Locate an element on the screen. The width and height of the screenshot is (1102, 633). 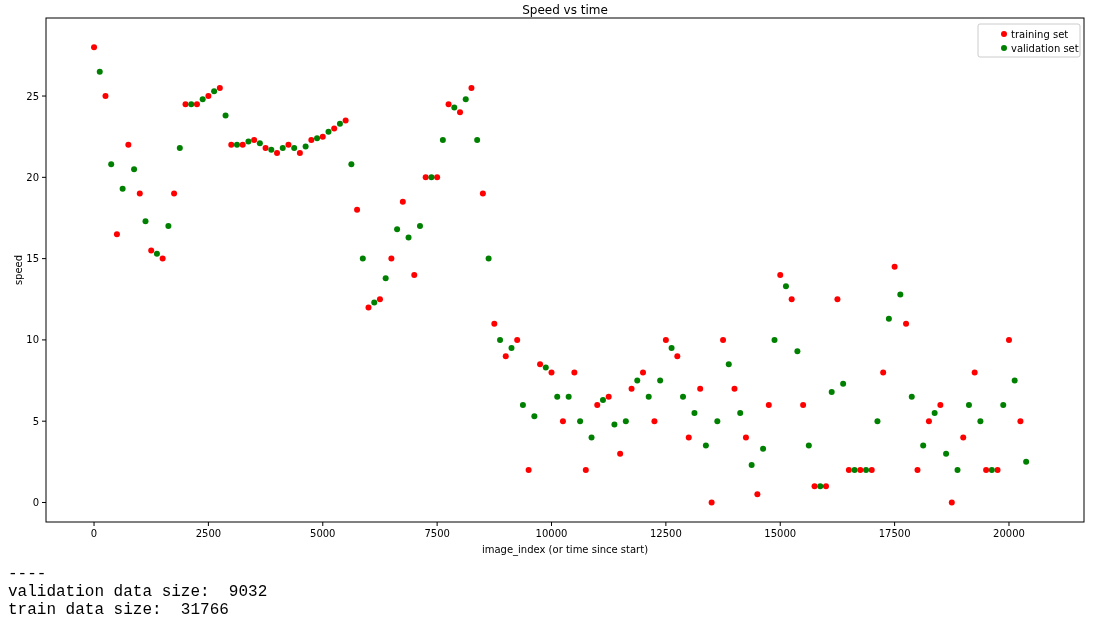
x-axis-label: image_index (or time since start) is located at coordinates (565, 549).